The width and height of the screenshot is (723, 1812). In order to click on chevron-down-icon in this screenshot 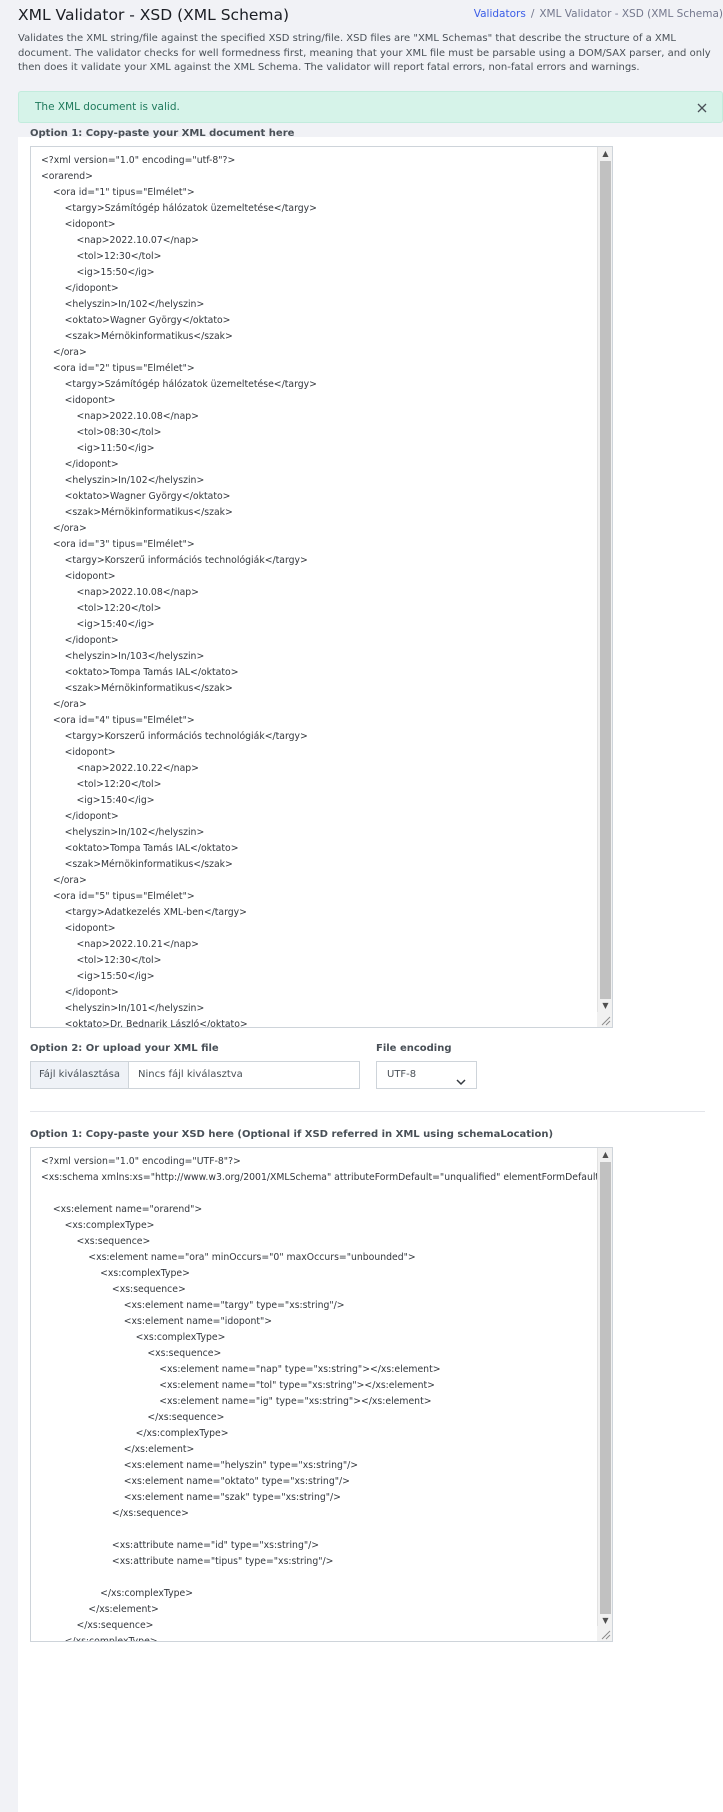, I will do `click(461, 1078)`.